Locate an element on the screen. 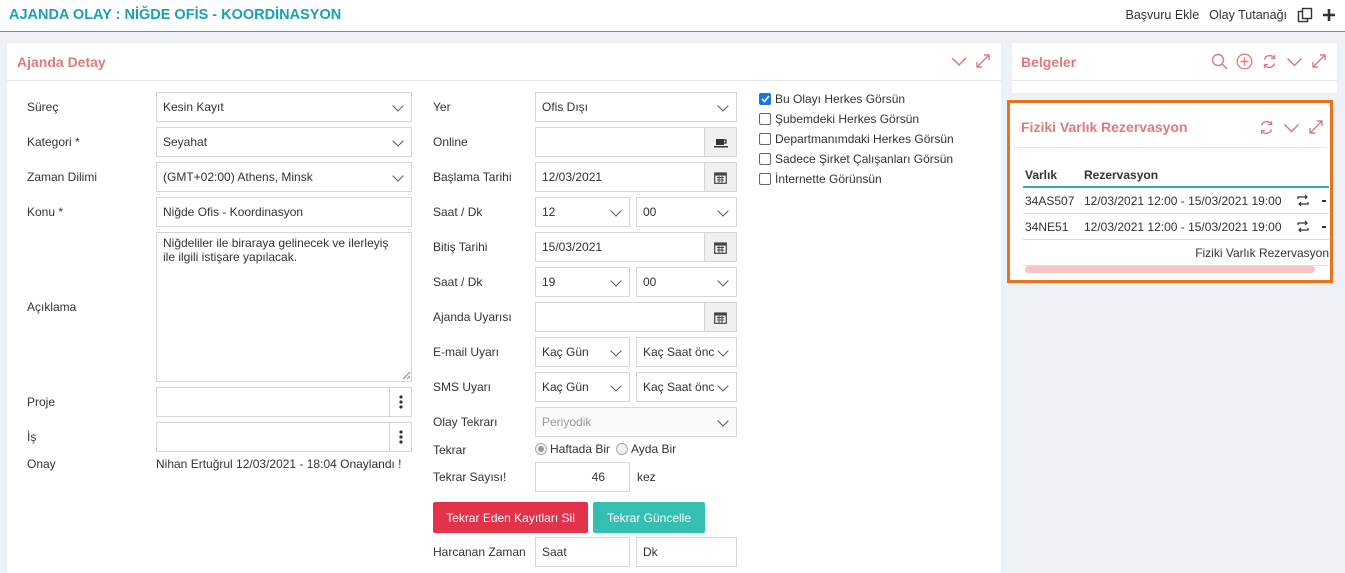 The height and width of the screenshot is (573, 1345). sms-gun-select: Kaç Gün is located at coordinates (582, 387).